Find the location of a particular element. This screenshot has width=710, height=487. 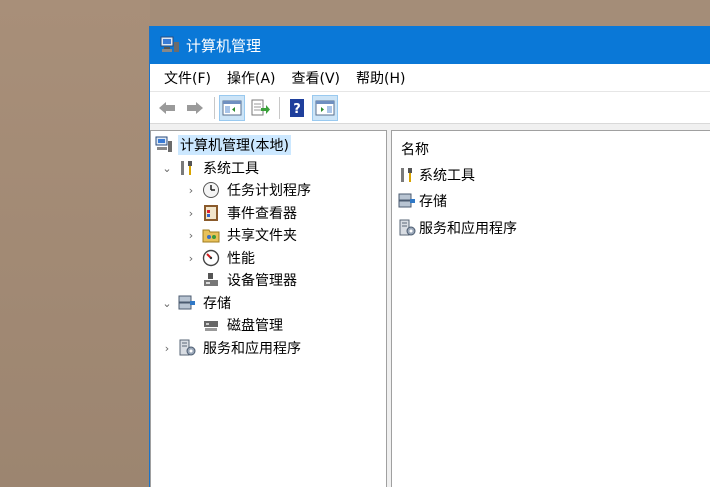

tree-item-disk-management: 磁盘管理 is located at coordinates (243, 325).